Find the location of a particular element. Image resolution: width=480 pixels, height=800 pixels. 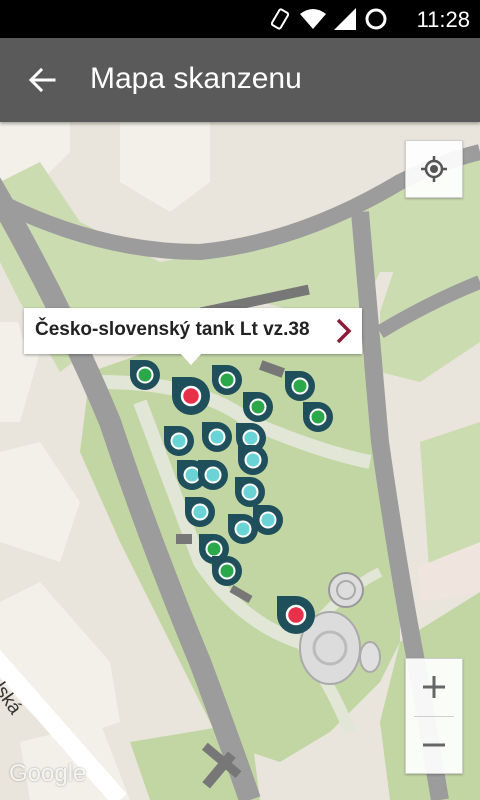

crosshair-icon is located at coordinates (434, 169).